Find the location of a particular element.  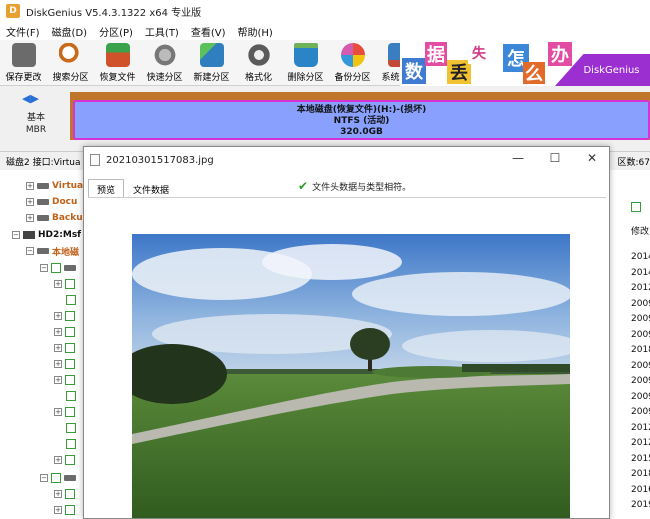

new-partition-label: 新建分区 is located at coordinates (211, 78).